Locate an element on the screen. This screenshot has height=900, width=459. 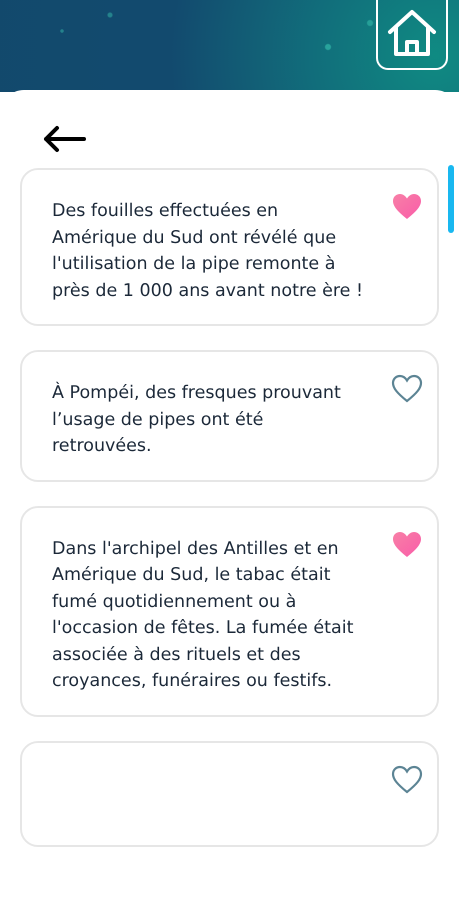
fact-text: Dans l'archipel des Antilles et en Amérique du Sud, le tabac était fumé quotidiennement ou à l'occasion de fêtes. La fumée était associée à des rituels et des croyances, funéraires ou festifs. is located at coordinates (203, 615).